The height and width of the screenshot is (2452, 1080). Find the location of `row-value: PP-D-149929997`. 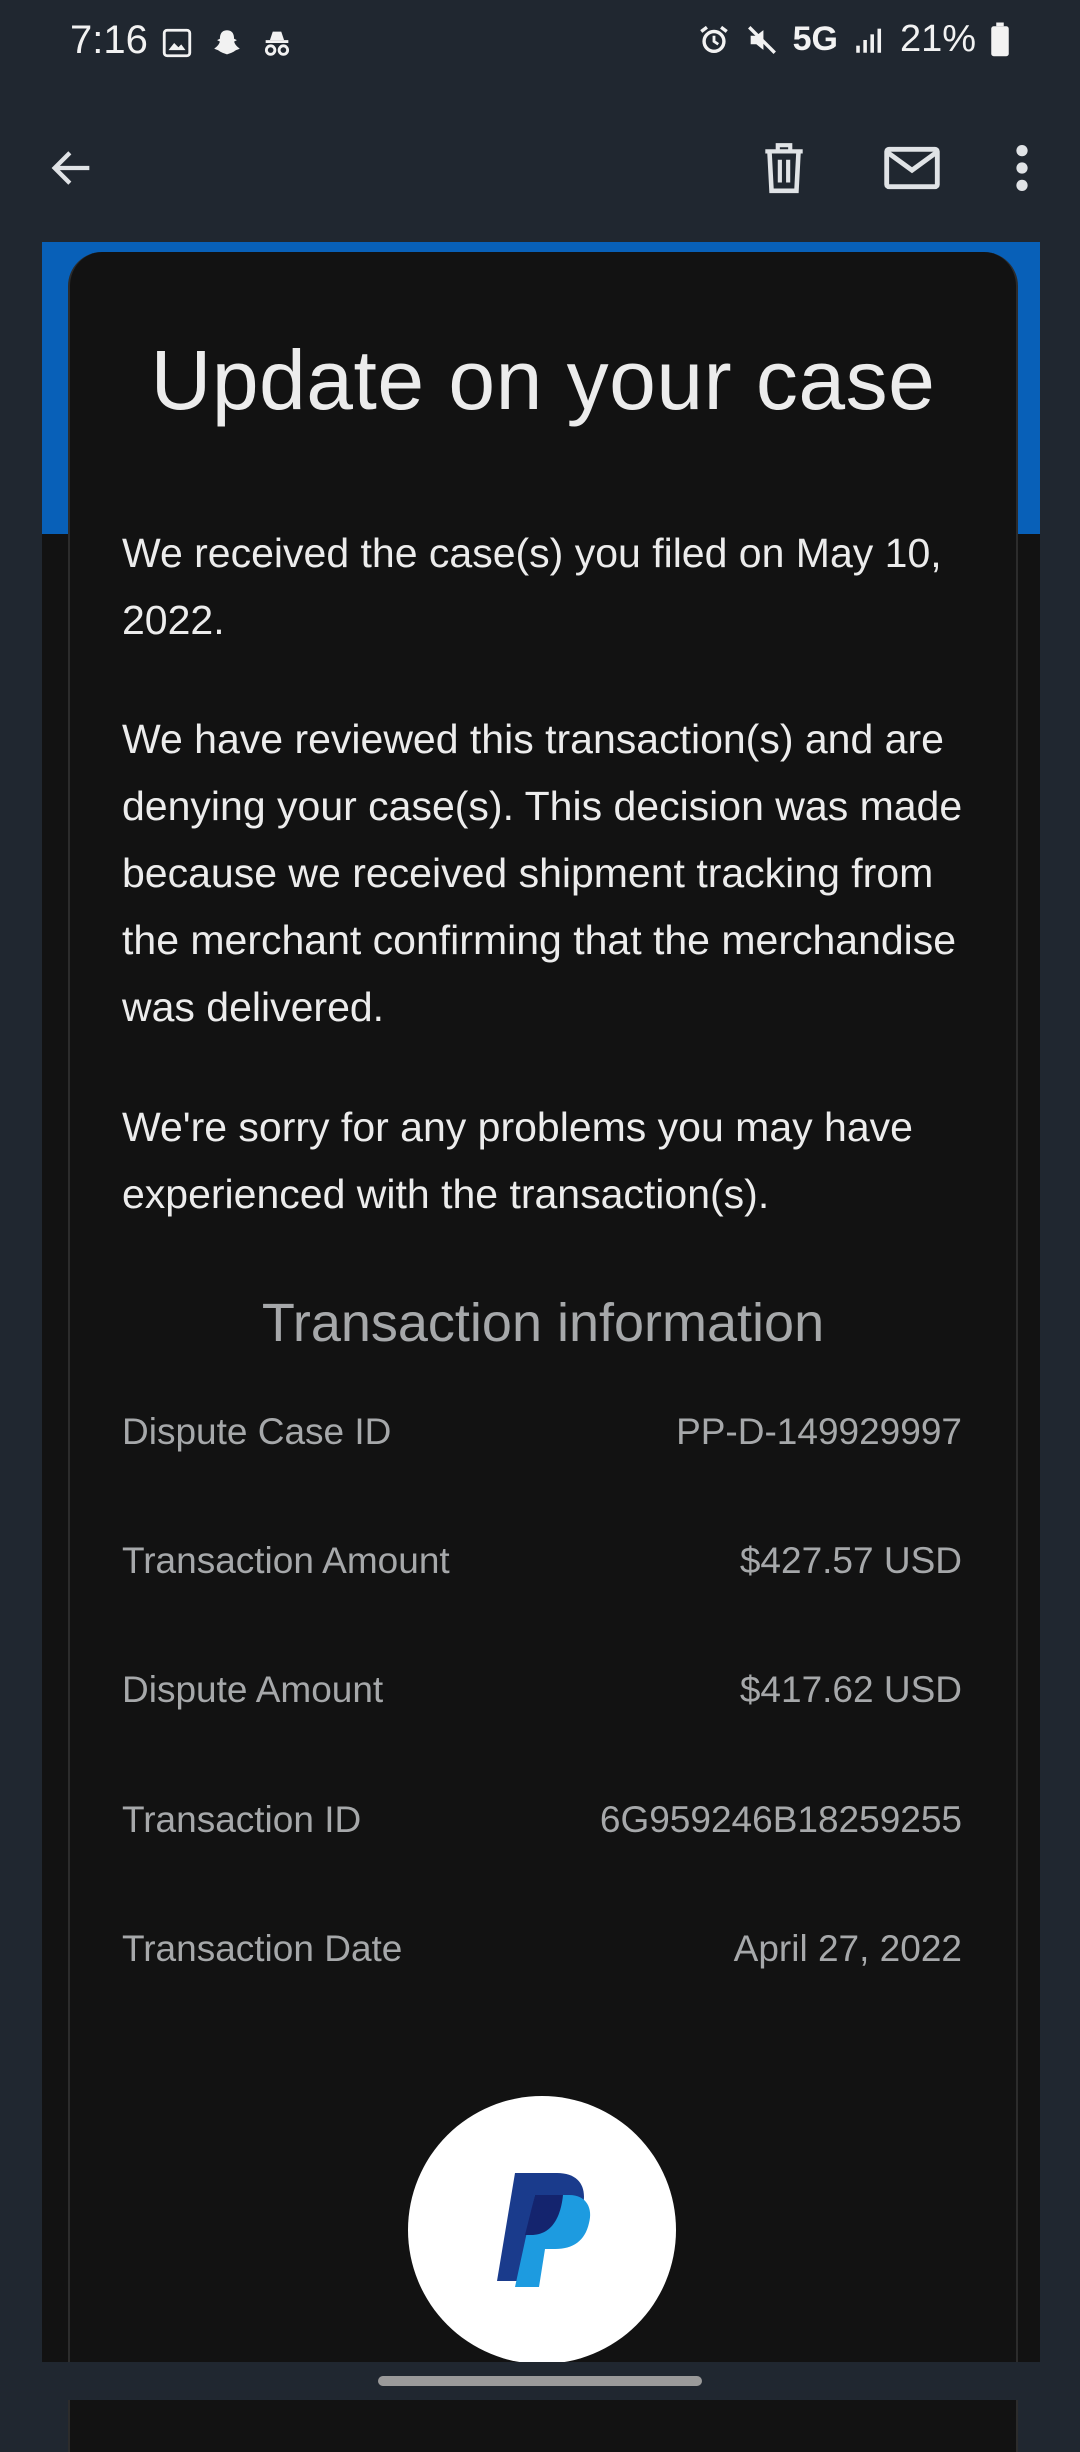

row-value: PP-D-149929997 is located at coordinates (819, 1431).